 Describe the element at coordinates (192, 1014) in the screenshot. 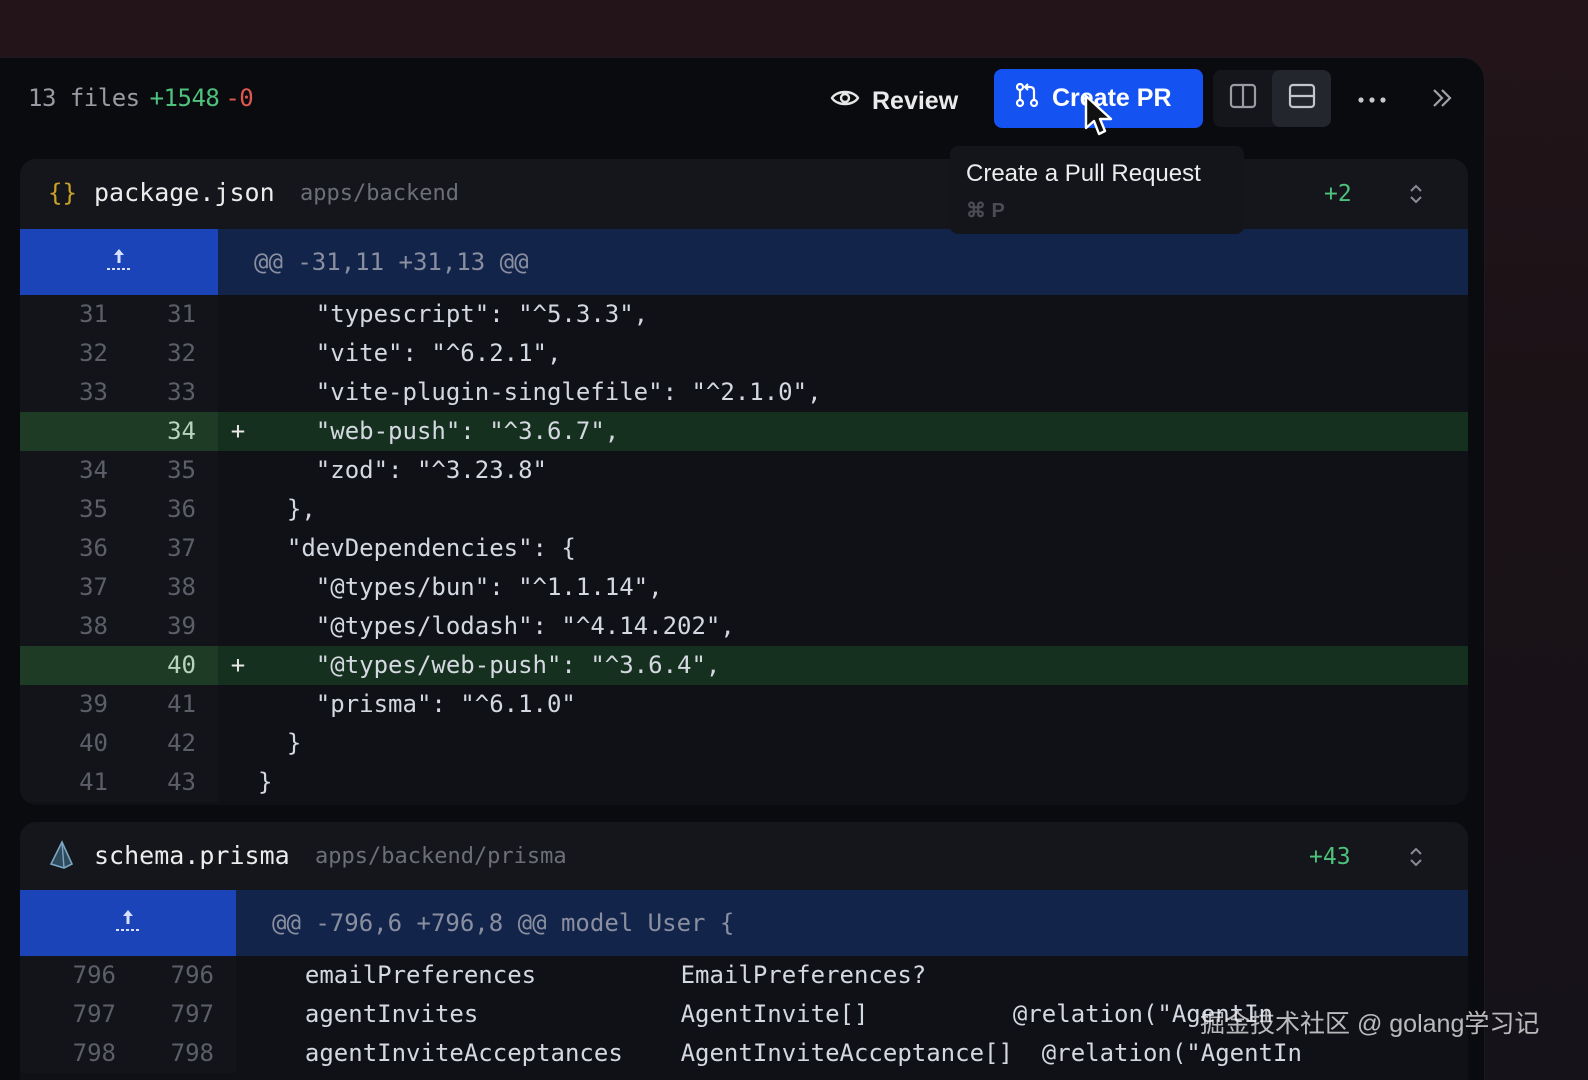

I see `new-line-number: 797` at that location.